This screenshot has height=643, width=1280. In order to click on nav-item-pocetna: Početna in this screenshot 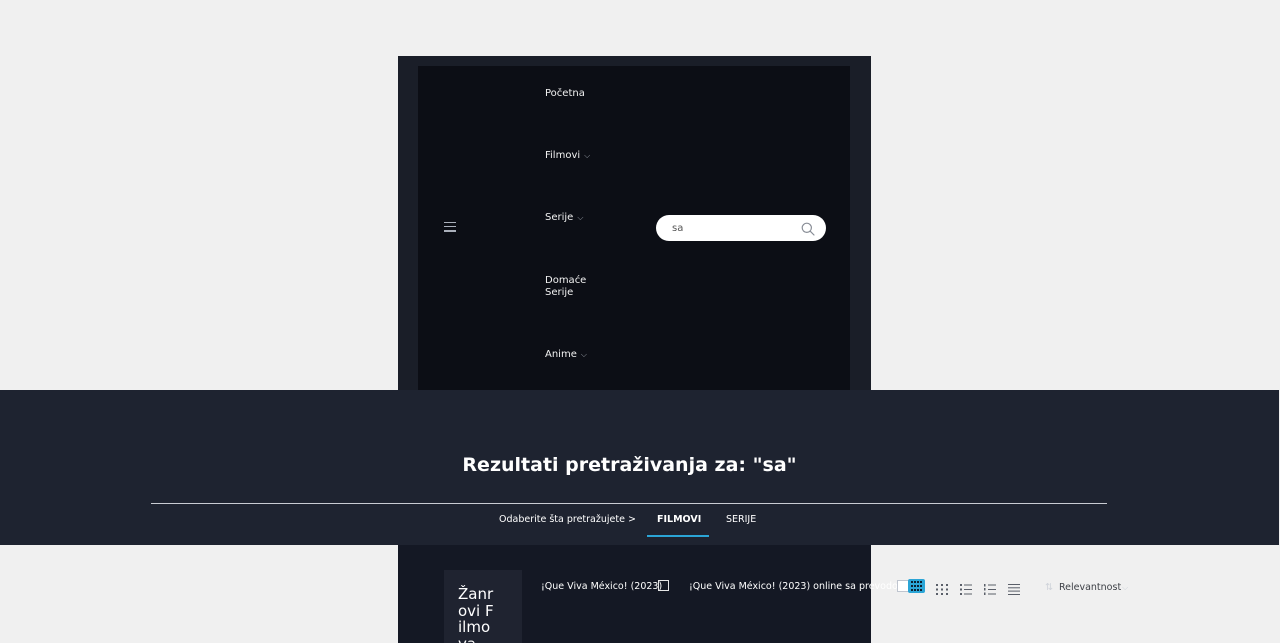, I will do `click(565, 94)`.